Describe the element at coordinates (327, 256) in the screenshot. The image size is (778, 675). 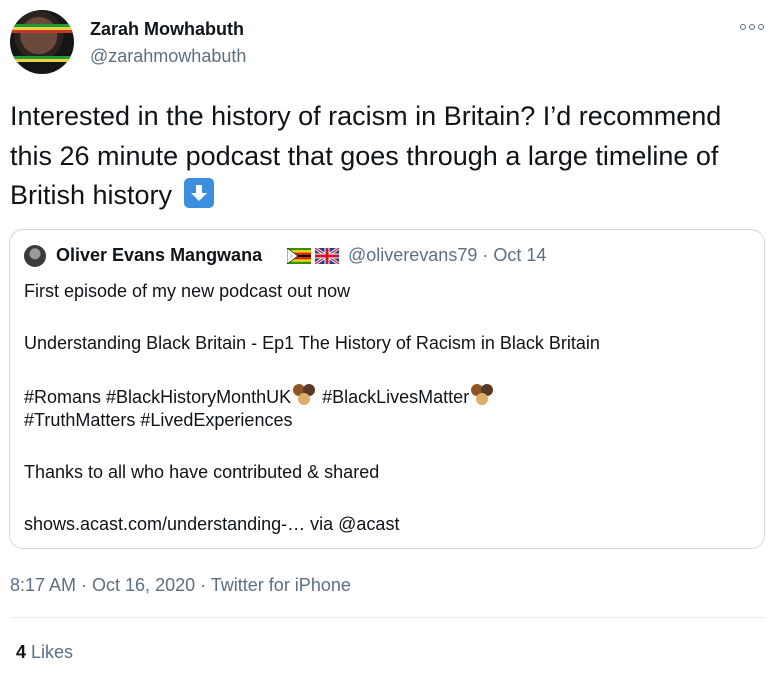
I see `uk-flag-icon` at that location.